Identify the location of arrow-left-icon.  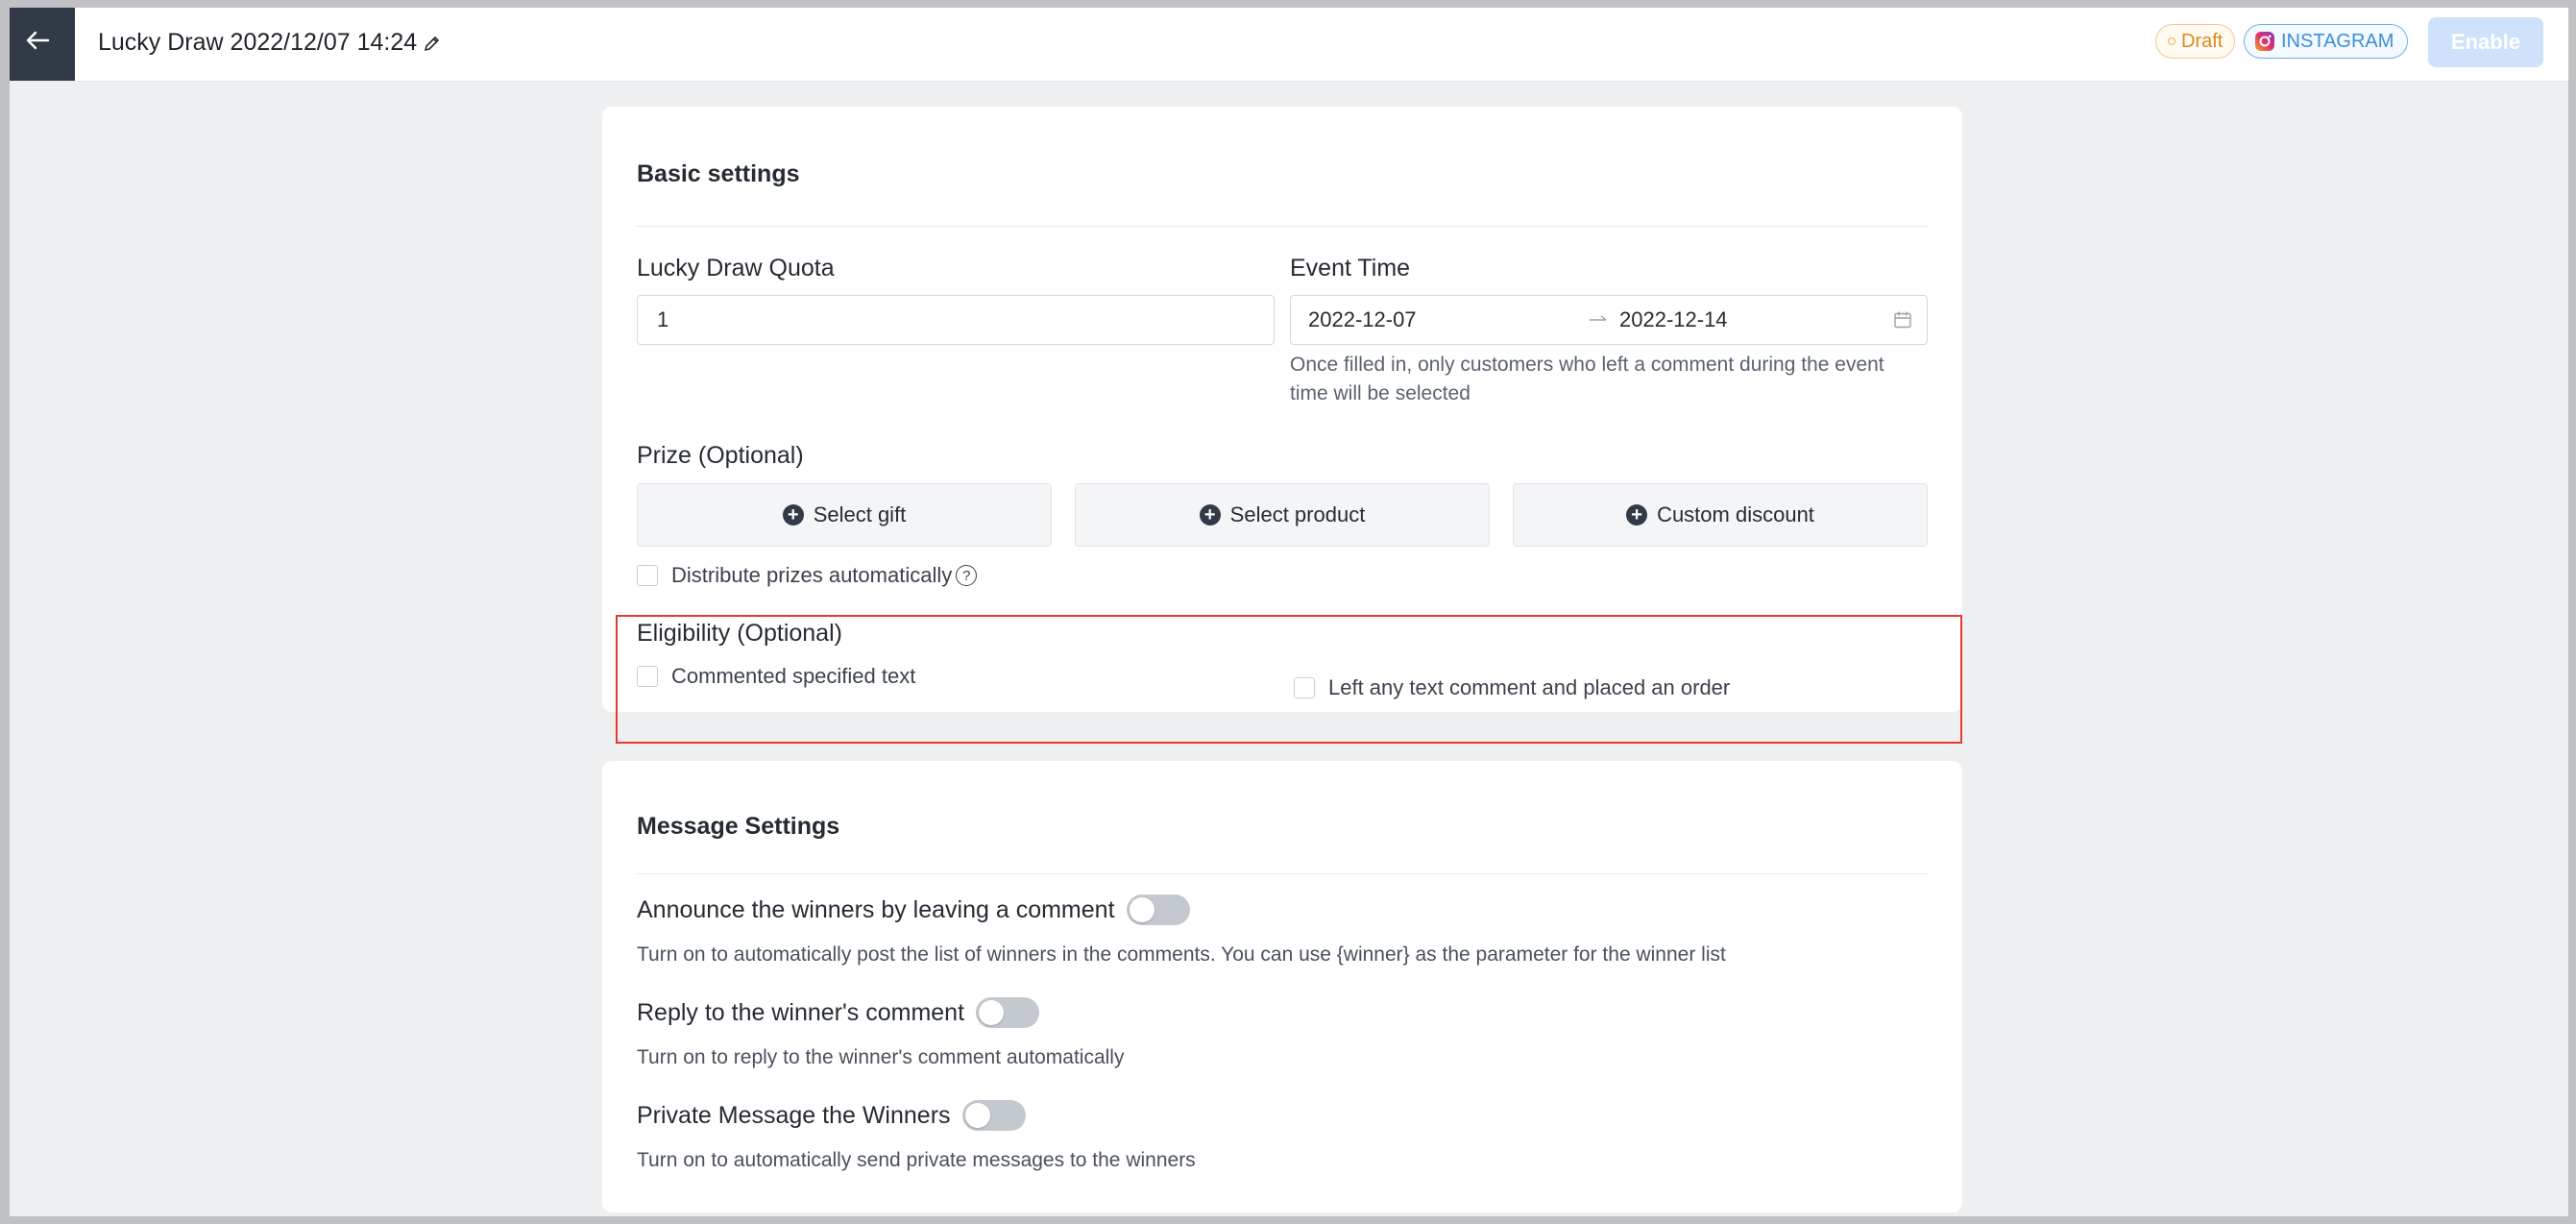
(38, 40).